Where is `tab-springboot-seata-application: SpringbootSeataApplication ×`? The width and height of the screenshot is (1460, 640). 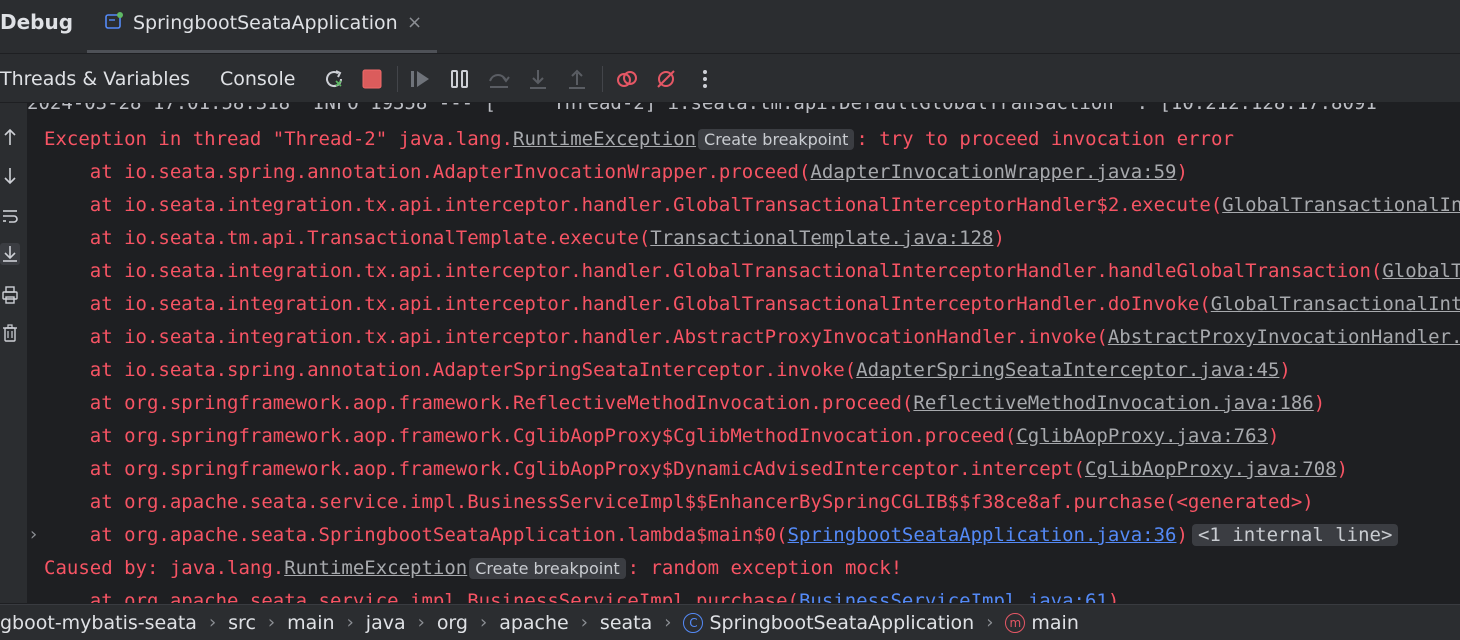 tab-springboot-seata-application: SpringbootSeataApplication × is located at coordinates (262, 26).